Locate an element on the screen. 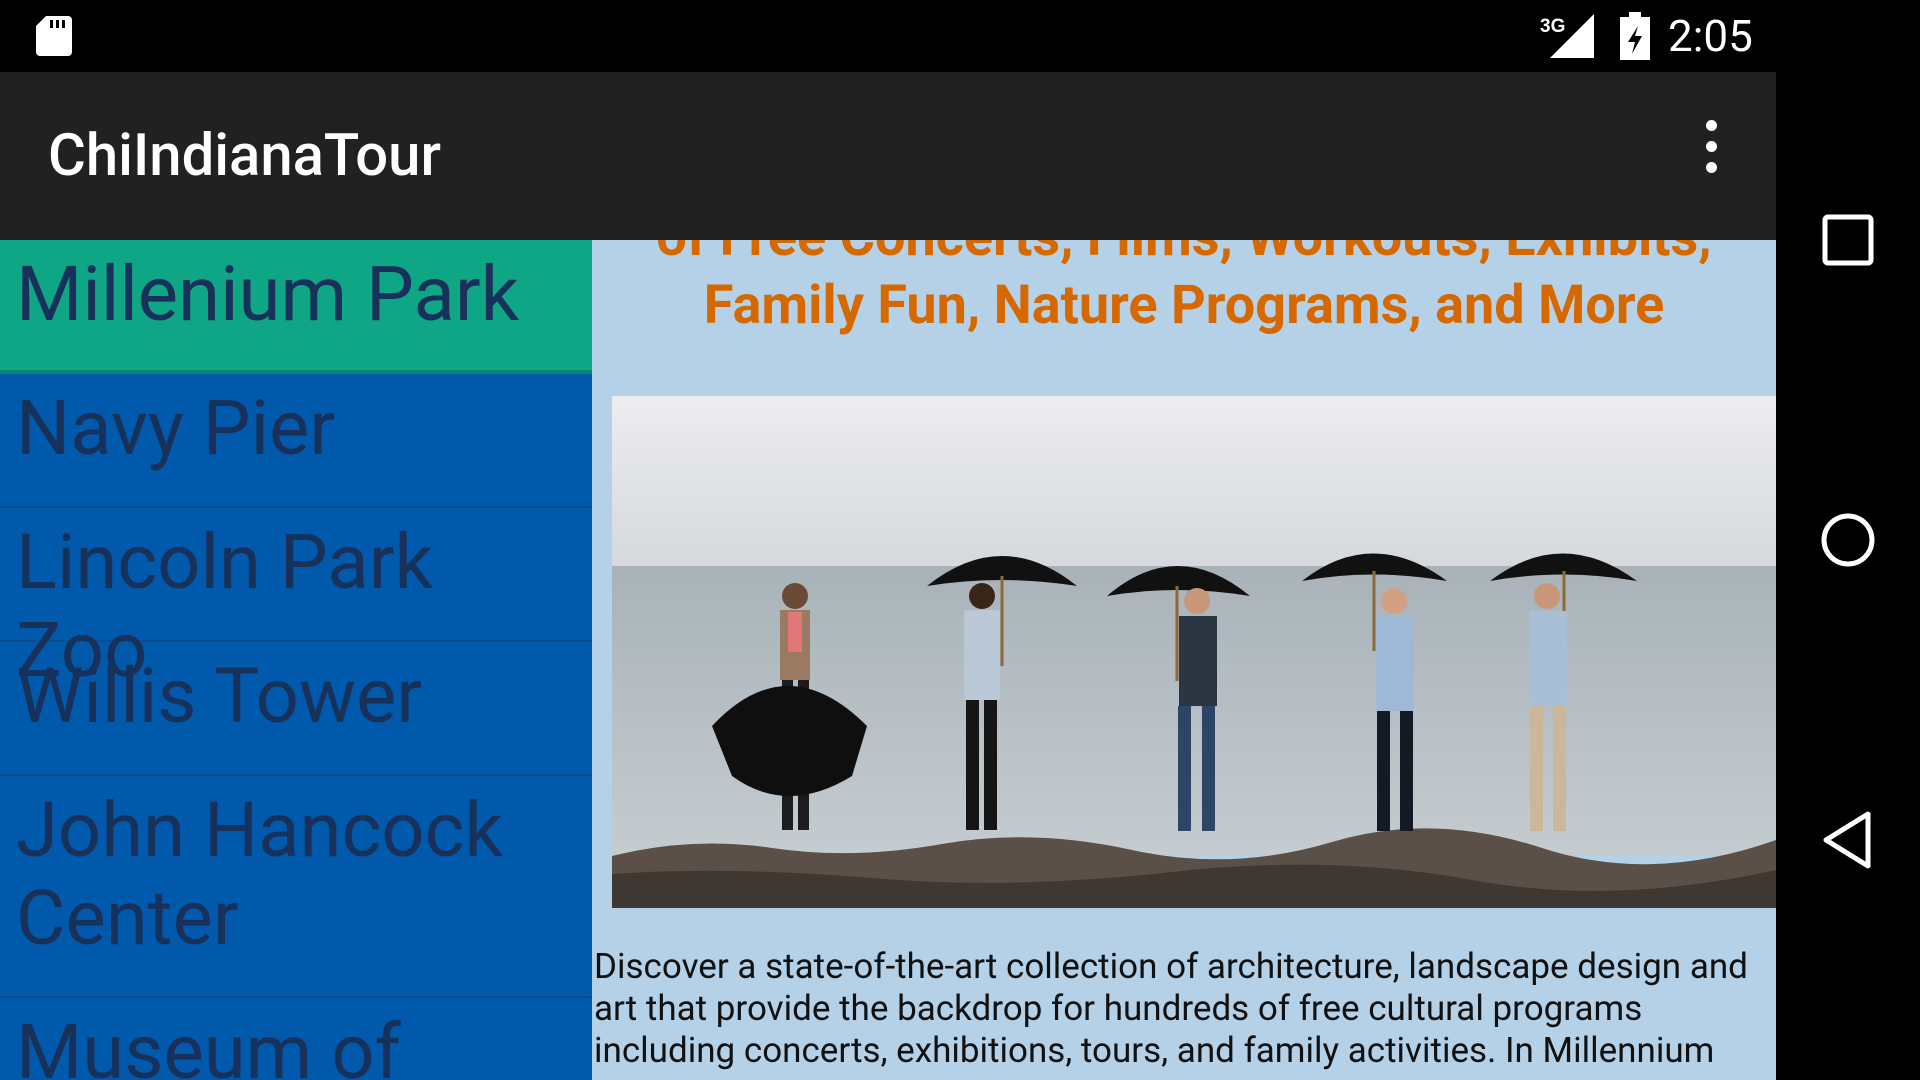 This screenshot has width=1920, height=1080. svg-text: 3G is located at coordinates (1552, 26).